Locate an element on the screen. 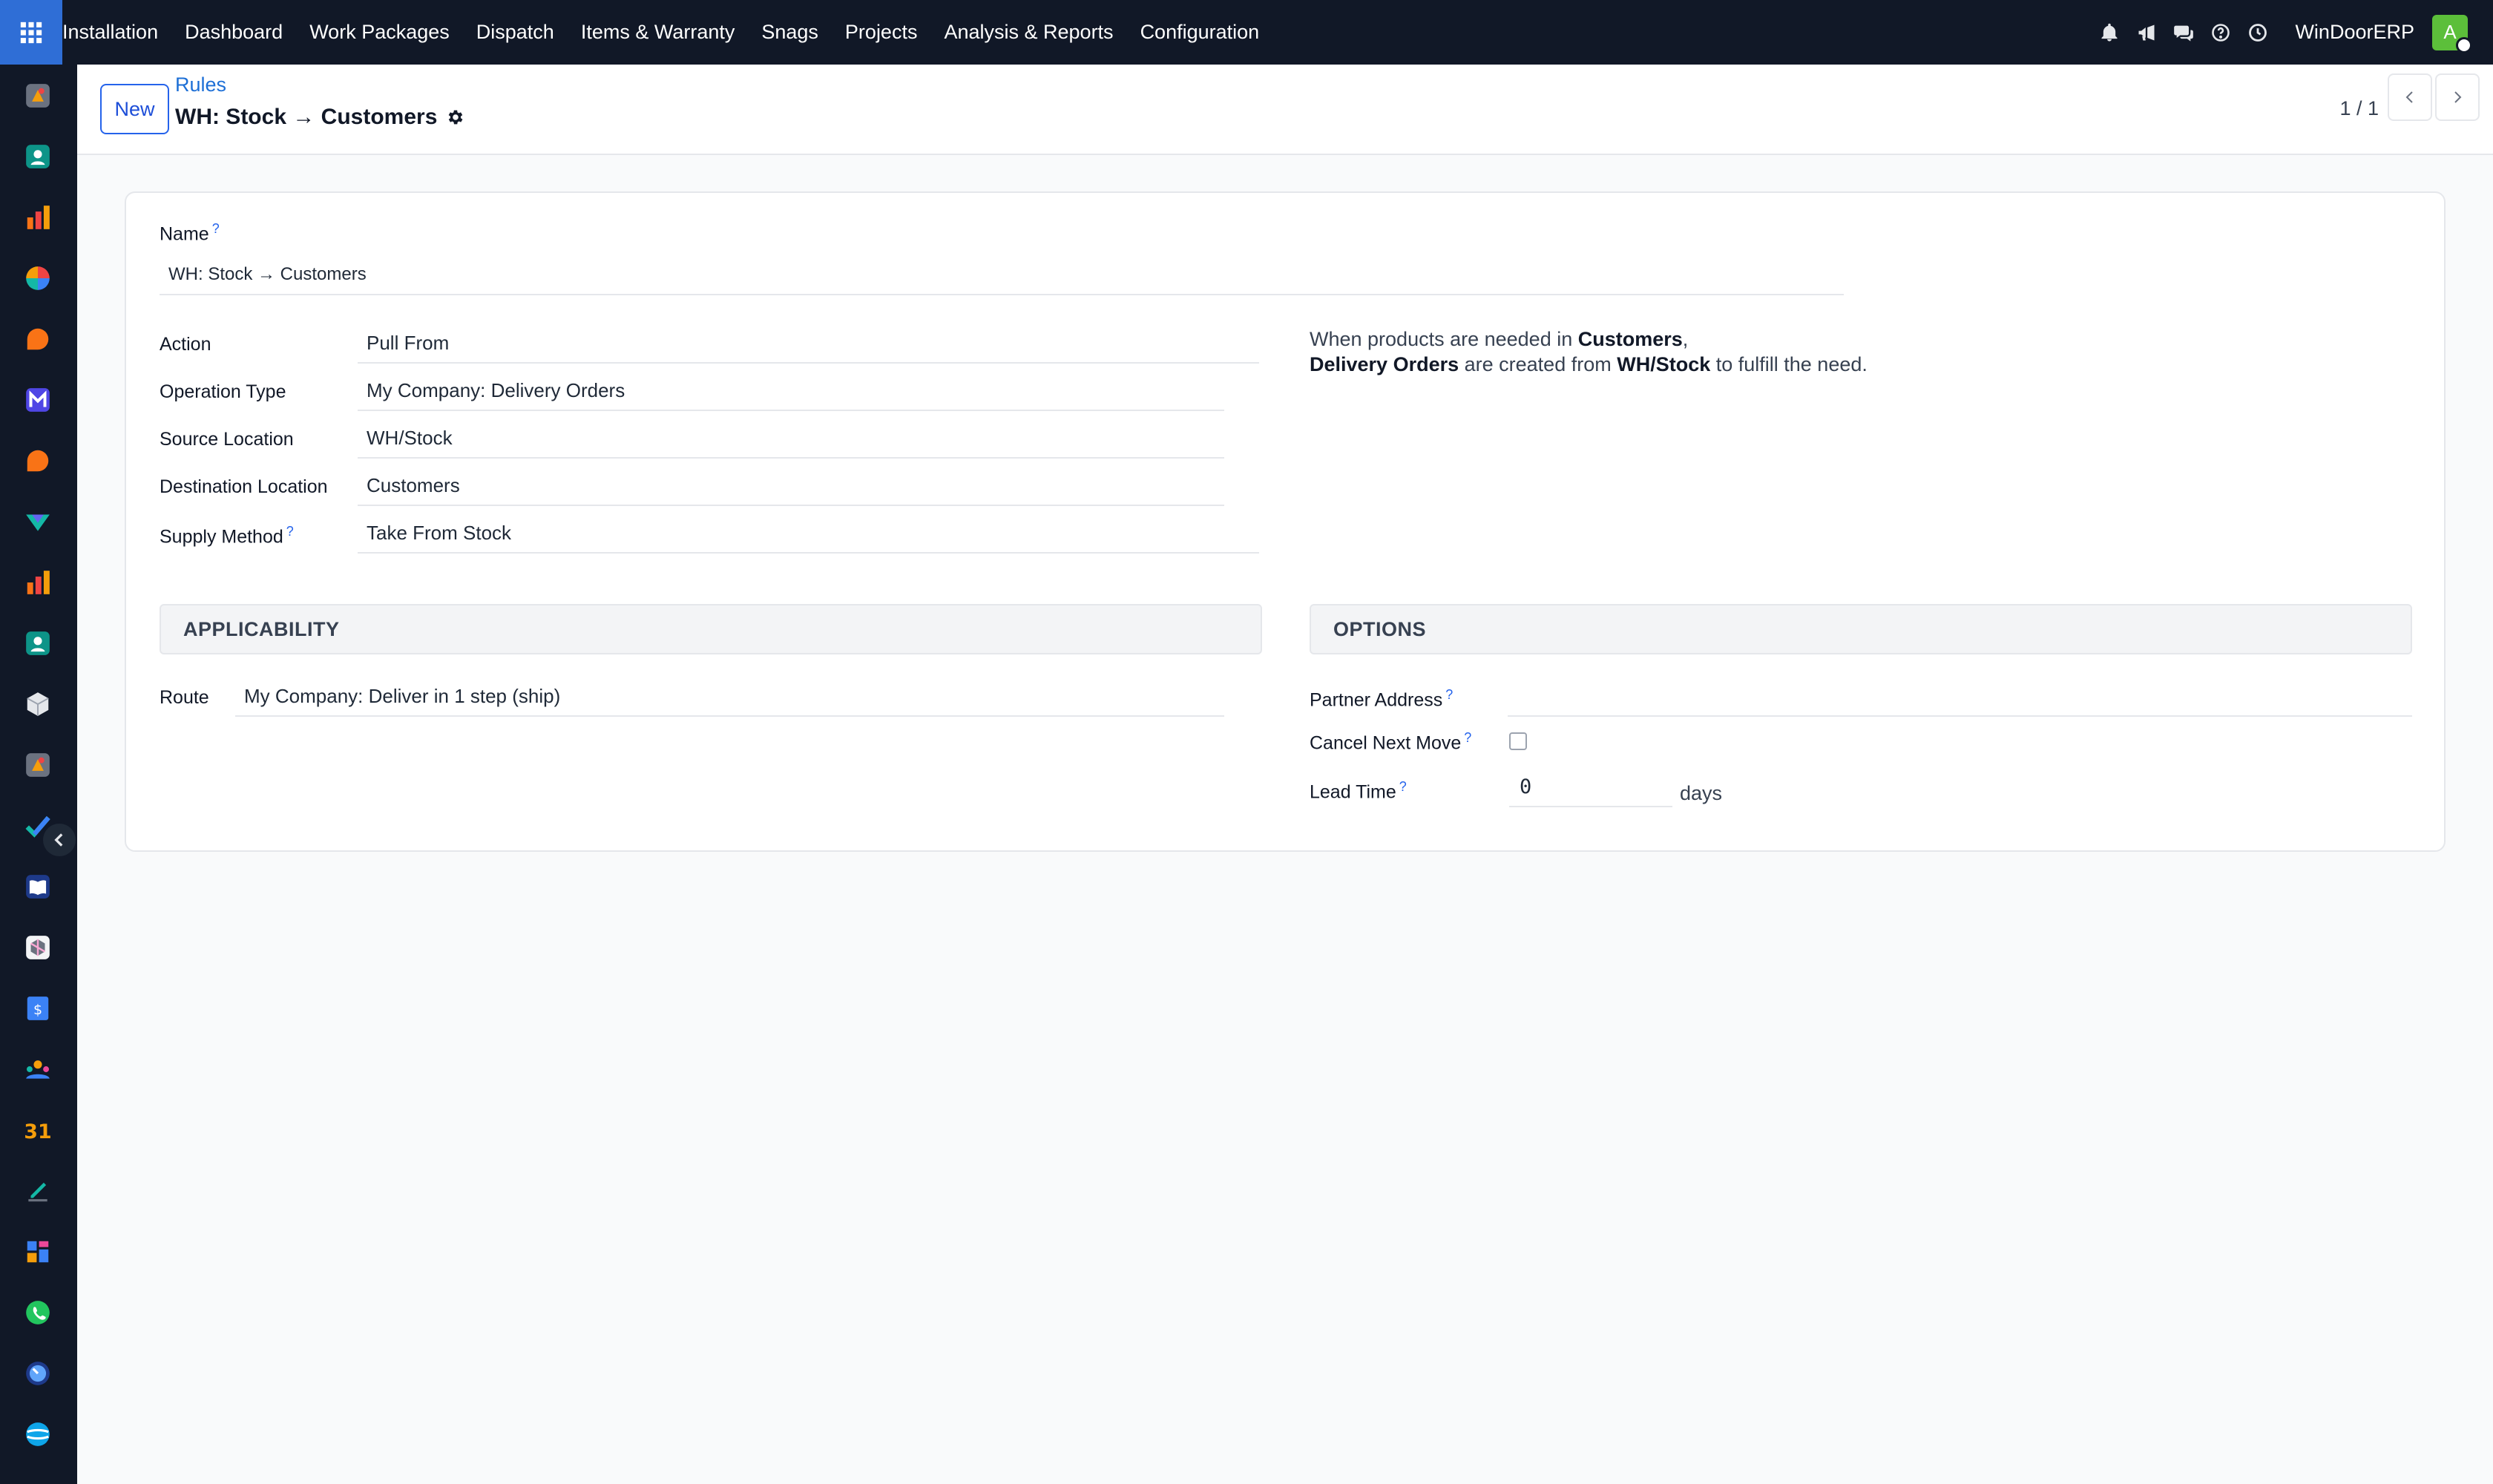  discuss-app-icon is located at coordinates (38, 339).